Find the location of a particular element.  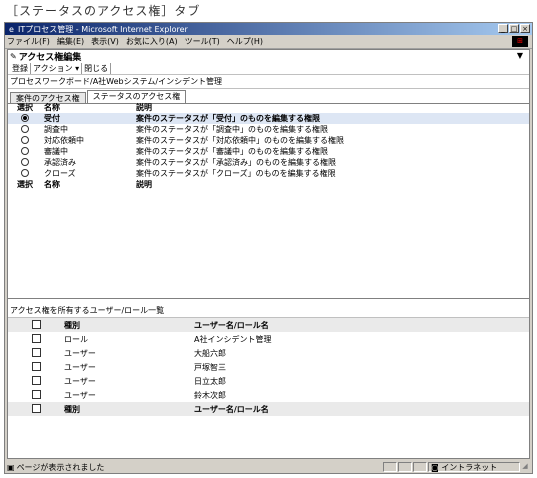

table-row: 審議中 案件のステータスが「審議中」のものを編集する権限 is located at coordinates (268, 151).